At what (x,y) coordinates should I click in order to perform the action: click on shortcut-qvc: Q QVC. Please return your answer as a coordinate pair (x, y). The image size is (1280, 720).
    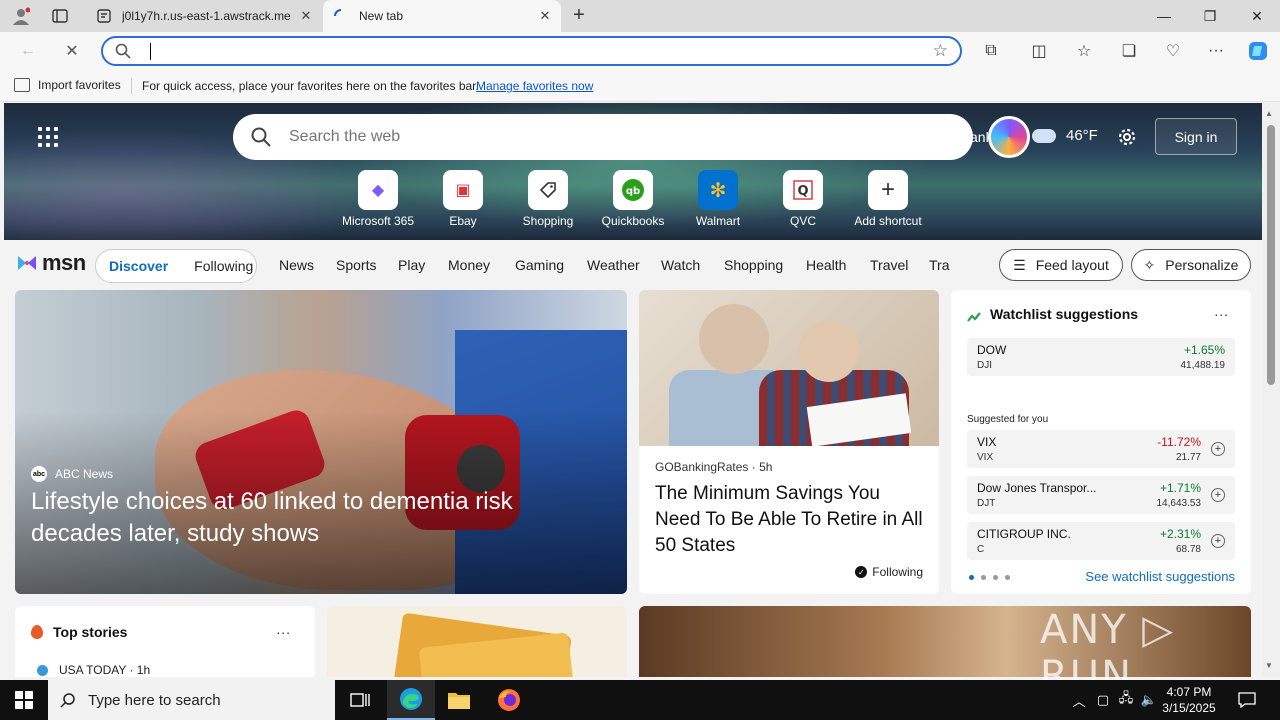
    Looking at the image, I should click on (803, 199).